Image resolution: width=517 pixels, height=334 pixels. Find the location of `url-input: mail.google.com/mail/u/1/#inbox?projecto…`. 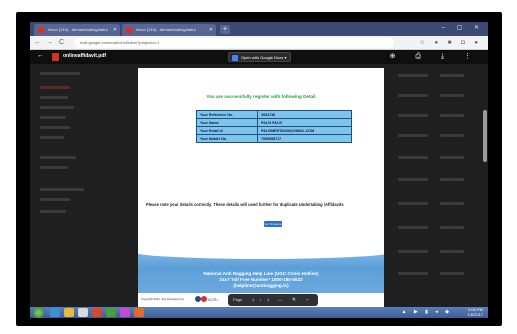

url-input: mail.google.com/mail/u/1/#inbox?projecto… is located at coordinates (234, 43).